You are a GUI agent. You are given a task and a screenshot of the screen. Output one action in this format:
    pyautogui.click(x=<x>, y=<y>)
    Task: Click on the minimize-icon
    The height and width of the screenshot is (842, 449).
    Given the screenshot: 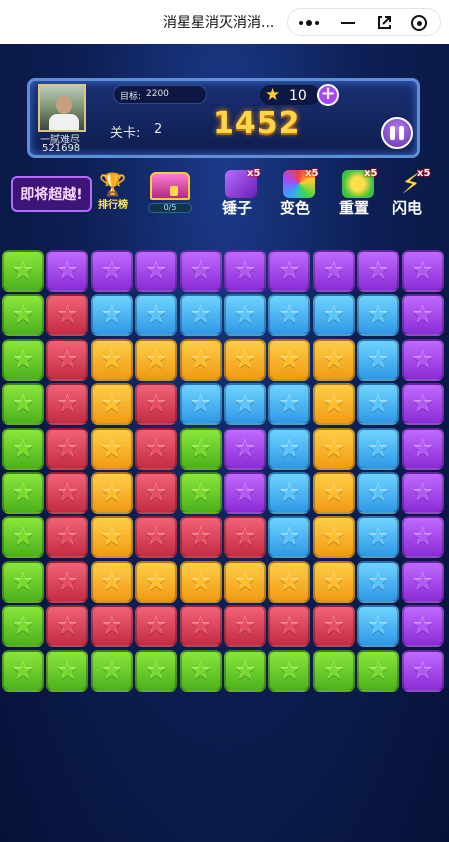 What is the action you would take?
    pyautogui.click(x=348, y=23)
    